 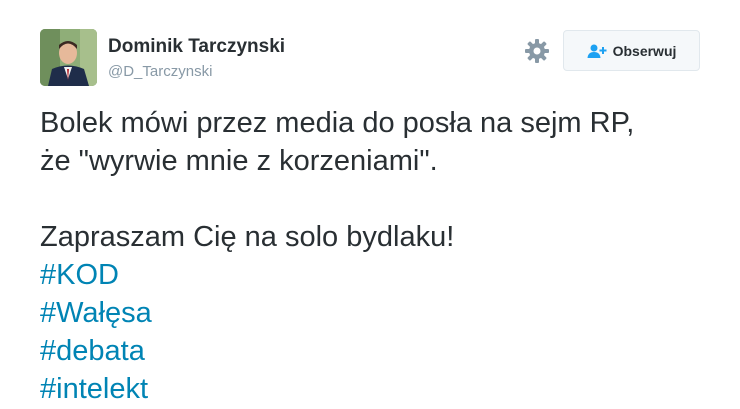 I want to click on tweet-line: Zapraszam Cię na solo bydlaku!, so click(x=247, y=237).